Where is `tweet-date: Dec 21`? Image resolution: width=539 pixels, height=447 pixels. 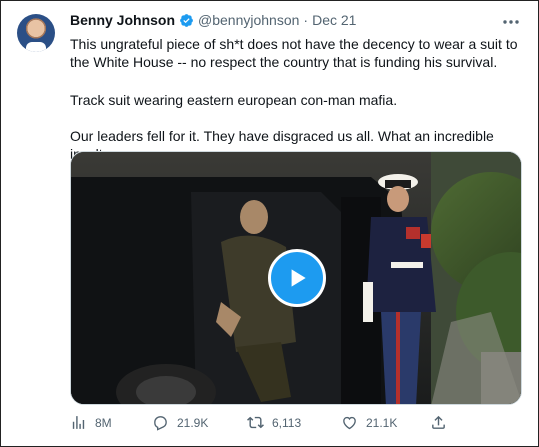 tweet-date: Dec 21 is located at coordinates (334, 20).